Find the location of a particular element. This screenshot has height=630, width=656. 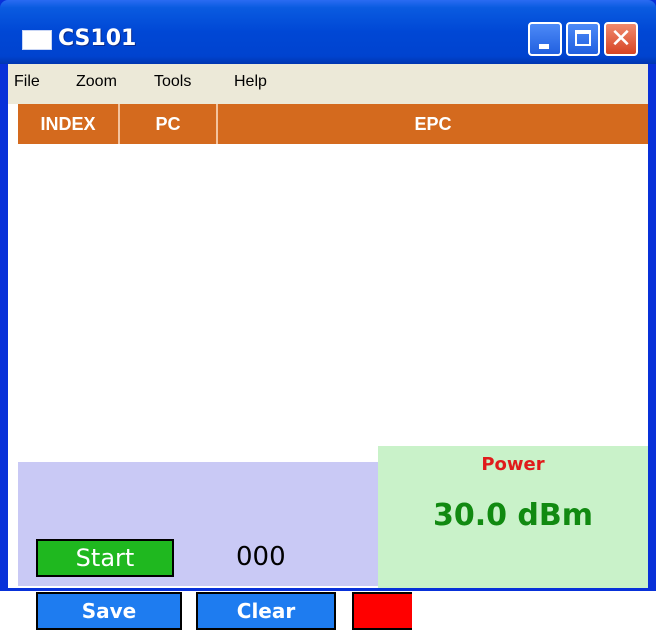

column-header-epc: EPC is located at coordinates (433, 124).